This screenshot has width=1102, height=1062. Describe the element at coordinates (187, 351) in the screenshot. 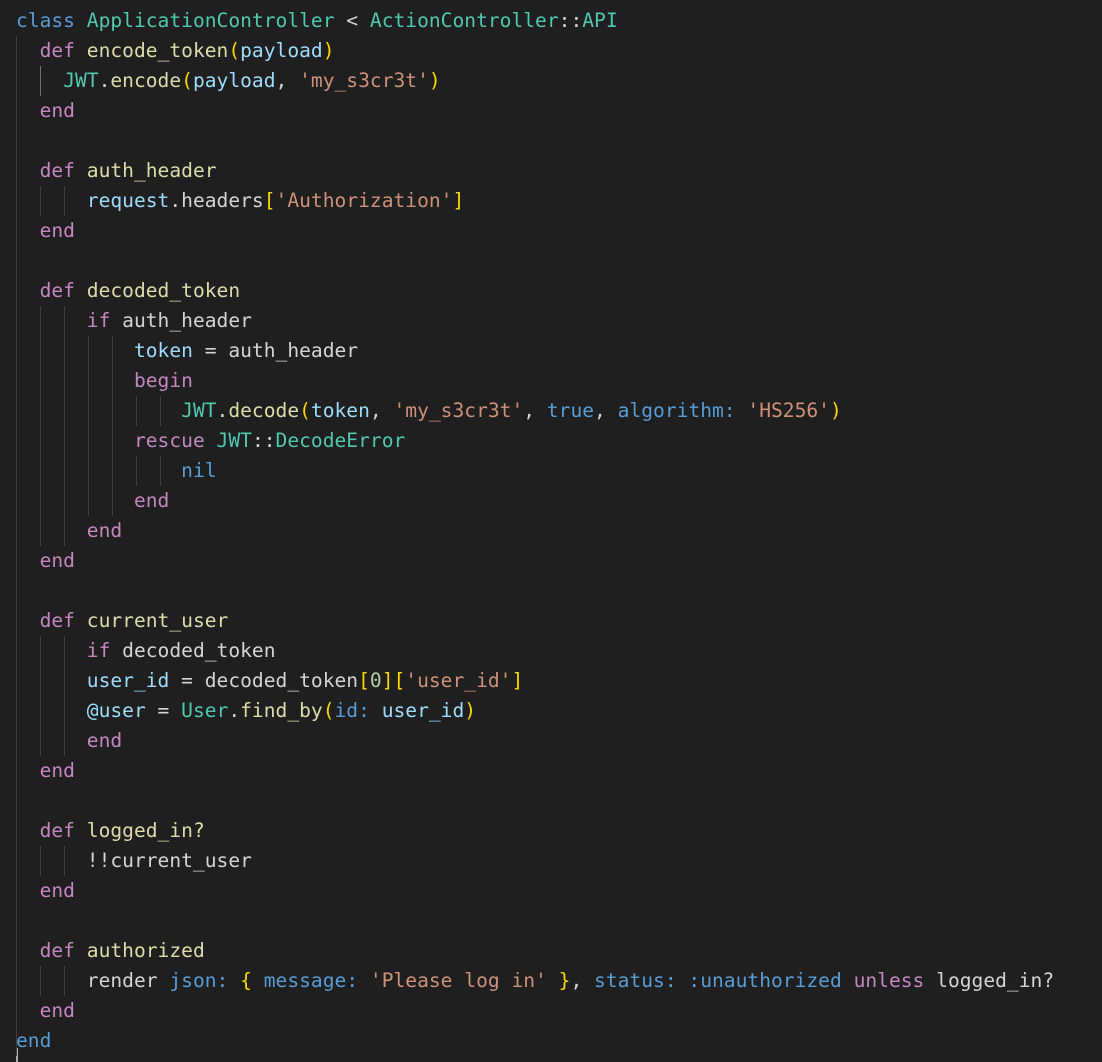

I see `code-line: token = auth_header` at that location.